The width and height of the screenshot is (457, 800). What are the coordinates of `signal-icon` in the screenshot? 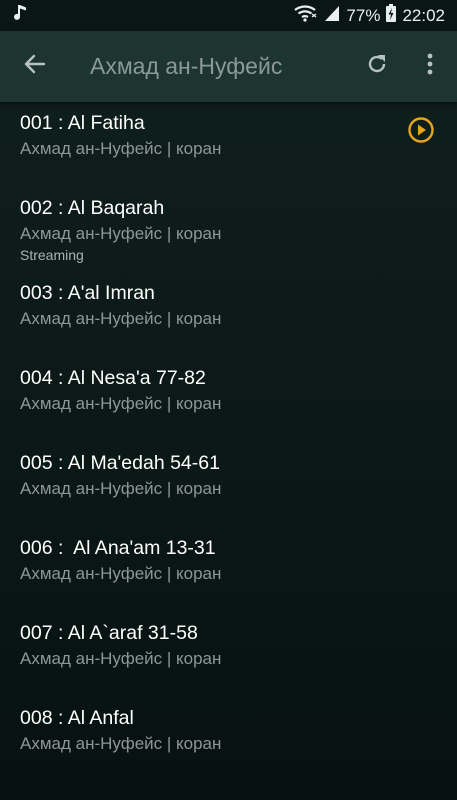 It's located at (332, 15).